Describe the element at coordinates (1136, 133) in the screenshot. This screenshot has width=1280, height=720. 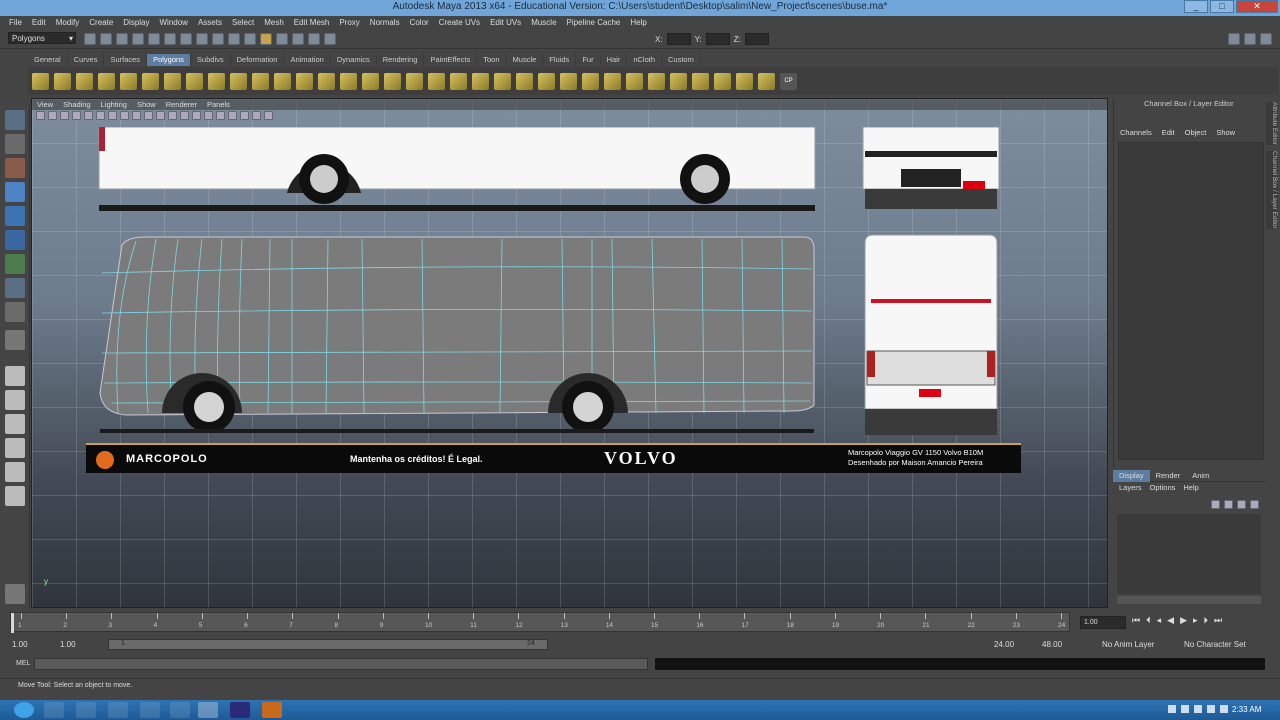
I see `channel-menu-channels: Channels` at that location.